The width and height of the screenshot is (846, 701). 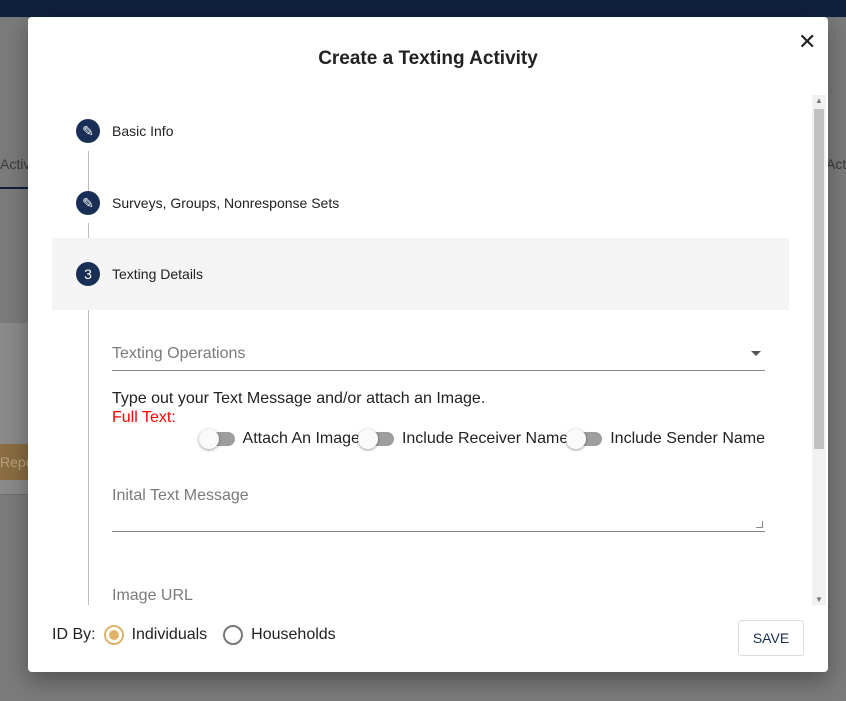 What do you see at coordinates (428, 58) in the screenshot?
I see `dialog-title: Create a Texting Activity` at bounding box center [428, 58].